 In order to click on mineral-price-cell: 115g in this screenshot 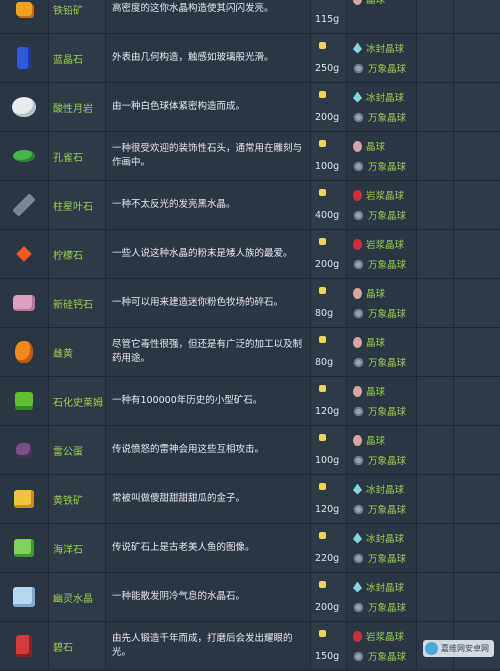, I will do `click(329, 16)`.